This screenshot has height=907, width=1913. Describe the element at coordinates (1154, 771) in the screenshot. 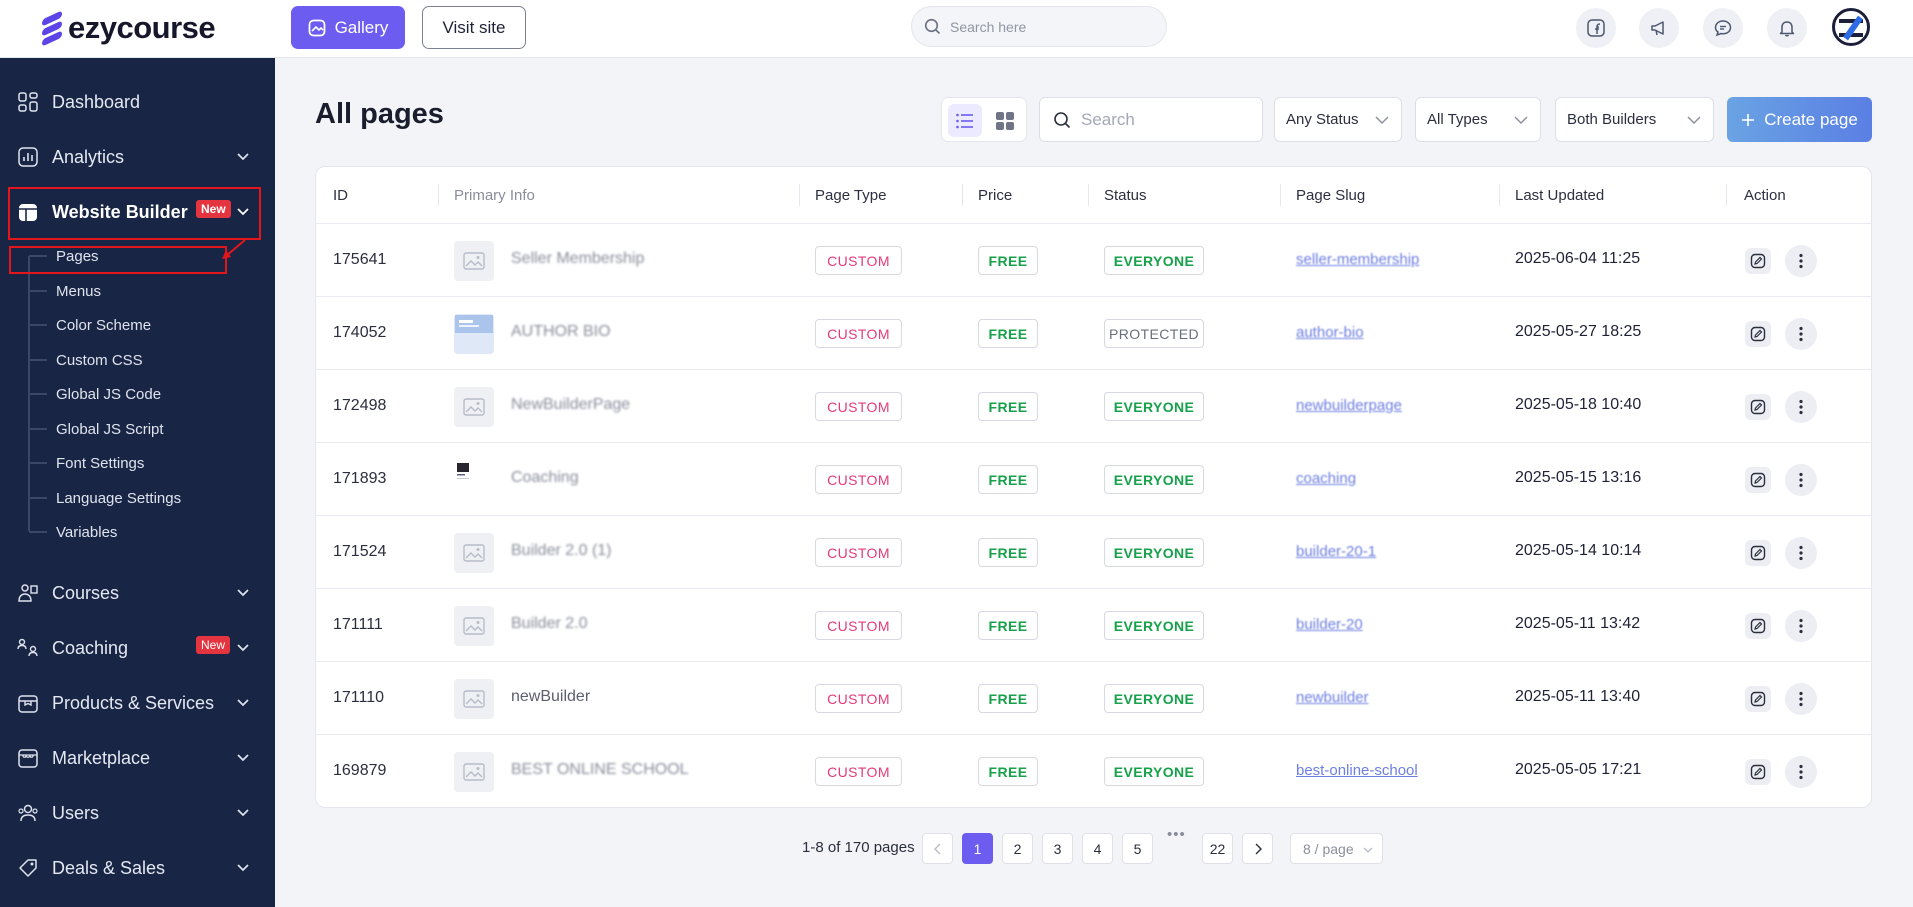

I see `status-tag: EVERYONE` at that location.